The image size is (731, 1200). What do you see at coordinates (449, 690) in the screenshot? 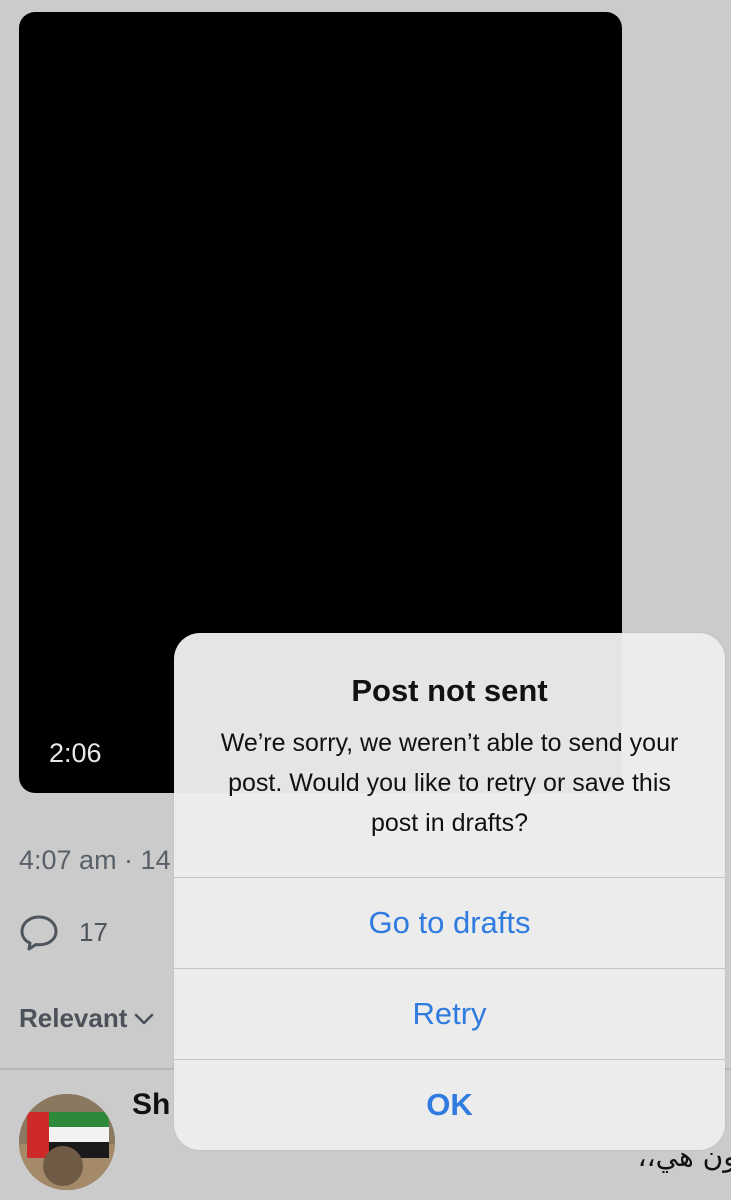
I see `alert-title: Post not sent` at bounding box center [449, 690].